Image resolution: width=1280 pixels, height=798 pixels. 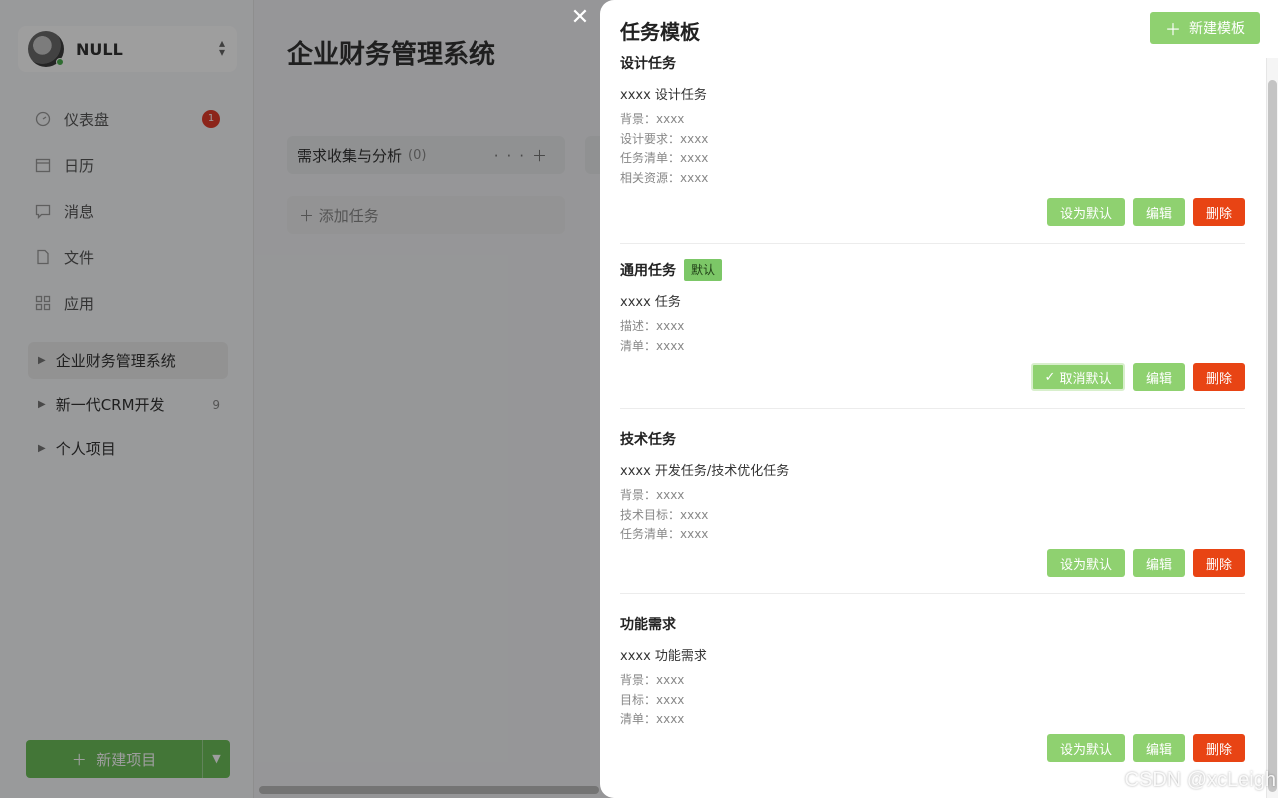 I want to click on cancel-default-button: ✓ 取消默认, so click(x=1078, y=377).